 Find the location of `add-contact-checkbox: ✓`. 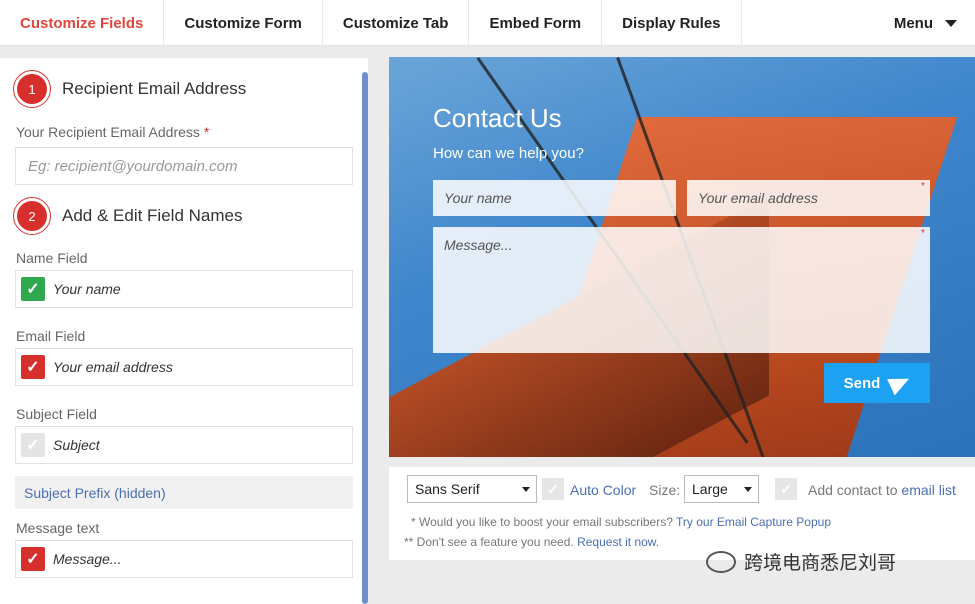

add-contact-checkbox: ✓ is located at coordinates (786, 489).